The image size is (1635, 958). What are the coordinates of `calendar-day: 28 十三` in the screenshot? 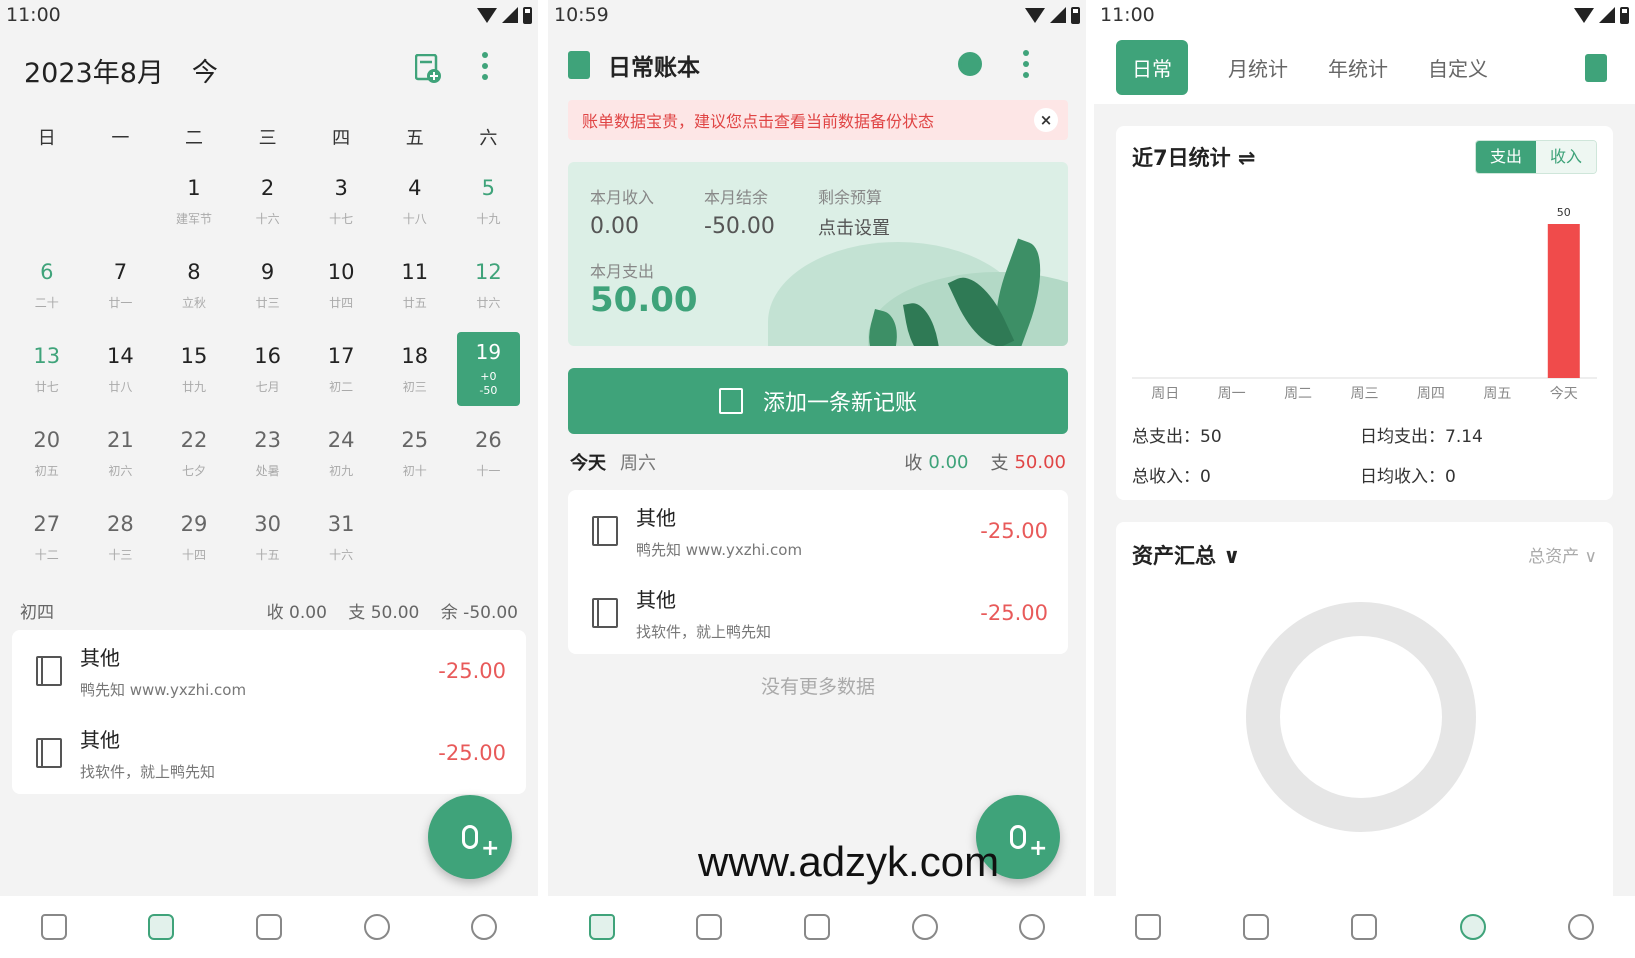 It's located at (121, 542).